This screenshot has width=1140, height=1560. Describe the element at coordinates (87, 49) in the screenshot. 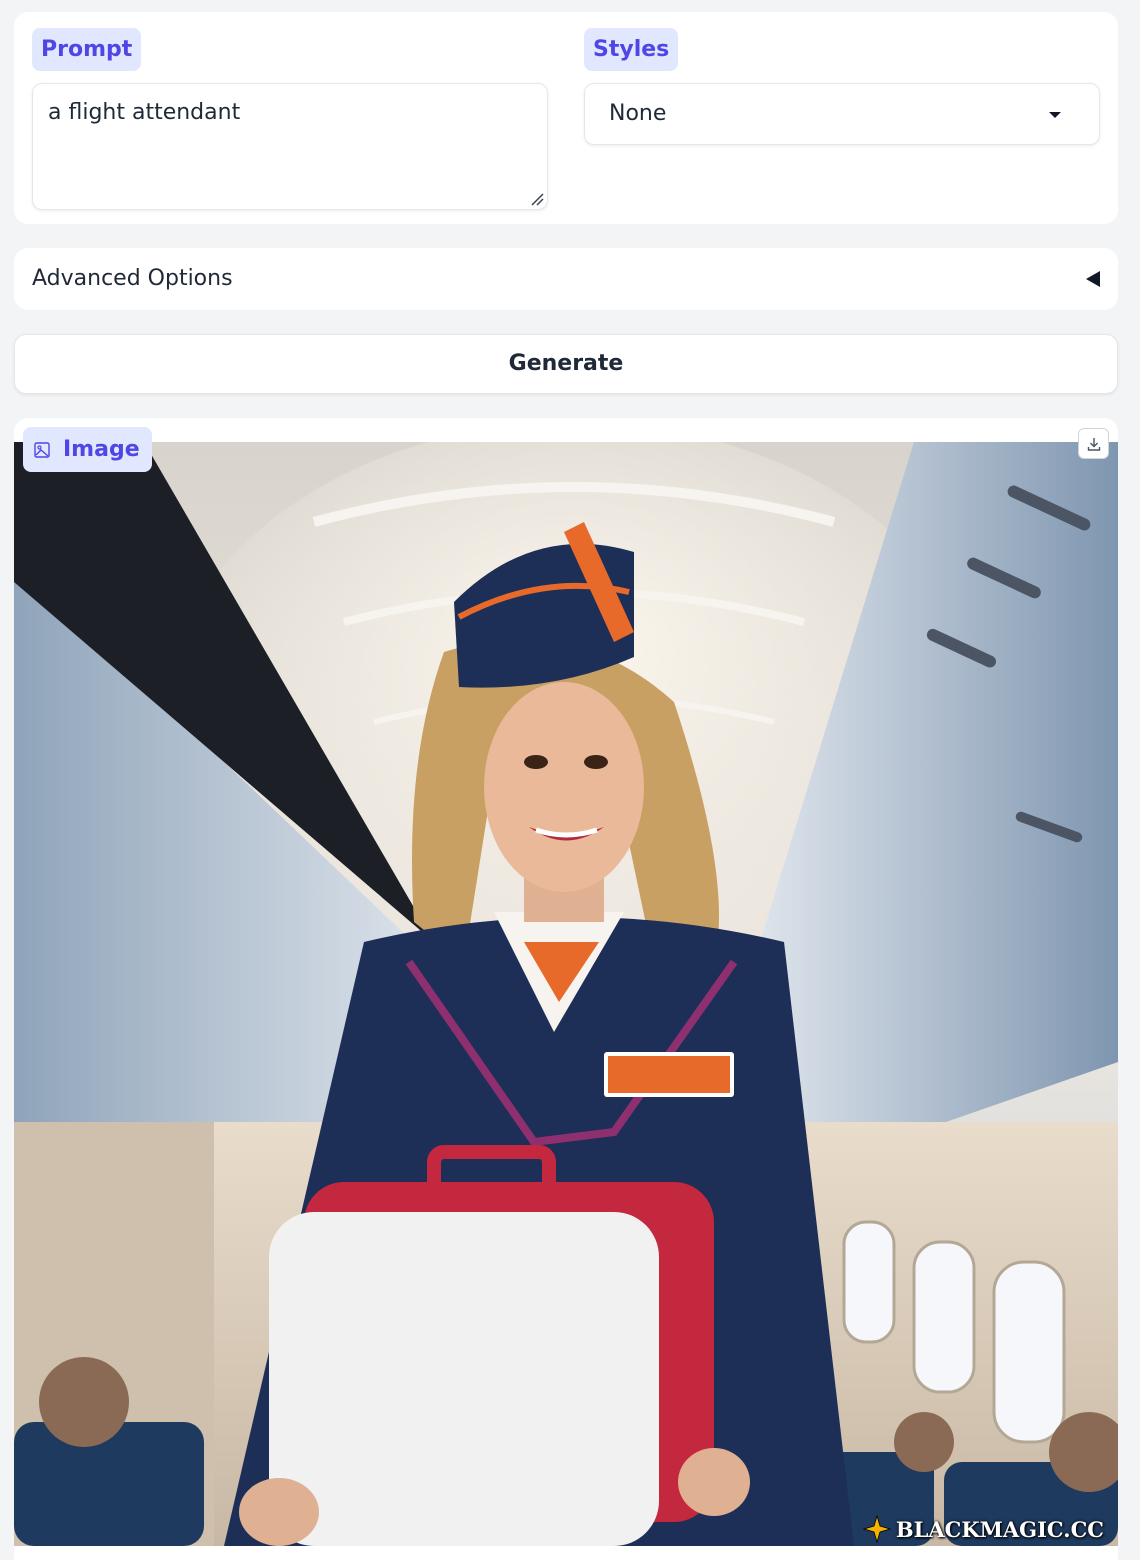

I see `prompt-label: Prompt` at that location.